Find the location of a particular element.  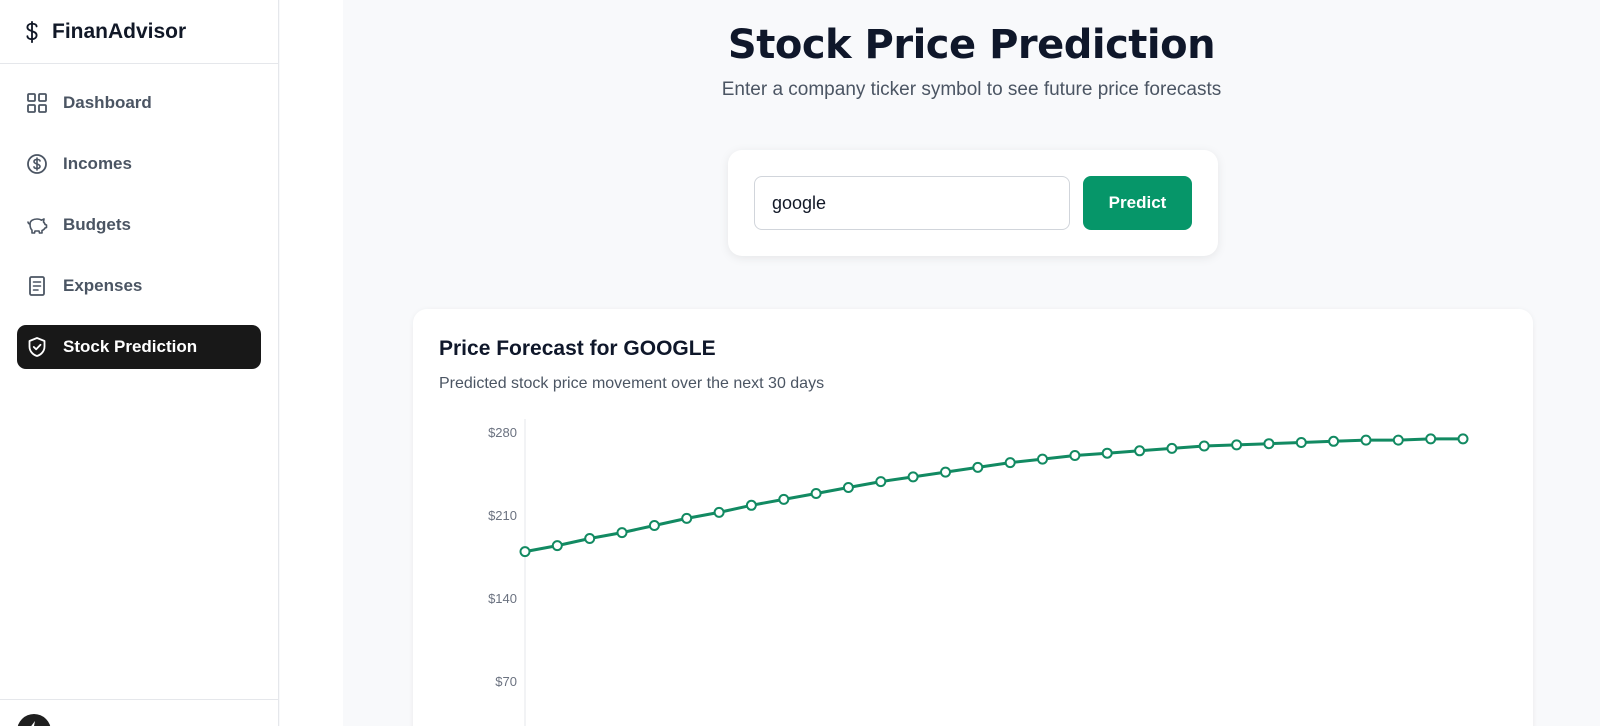

ticker-input is located at coordinates (912, 203).